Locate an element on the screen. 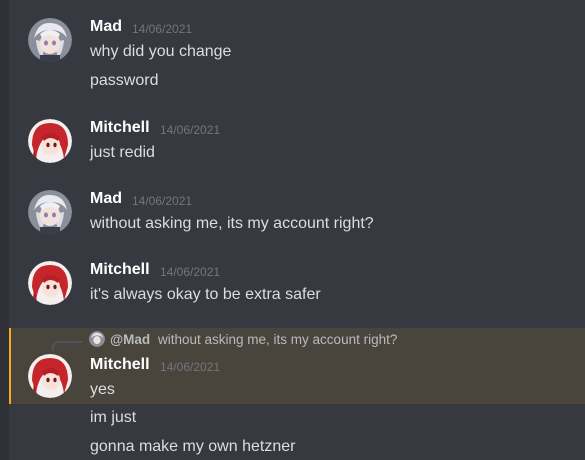  reply-avatar is located at coordinates (97, 339).